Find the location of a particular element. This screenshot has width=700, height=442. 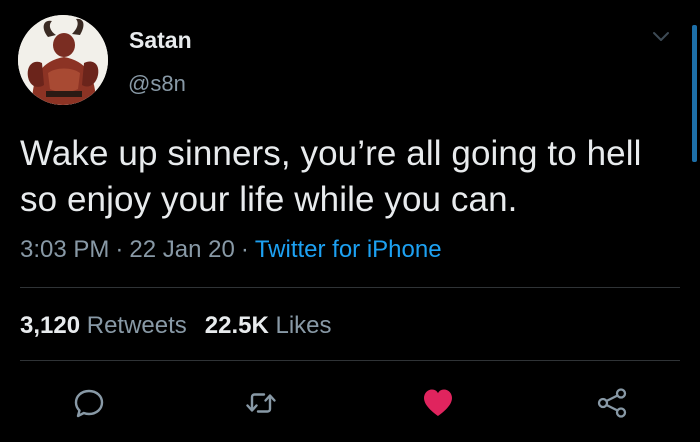

reply-icon is located at coordinates (89, 403).